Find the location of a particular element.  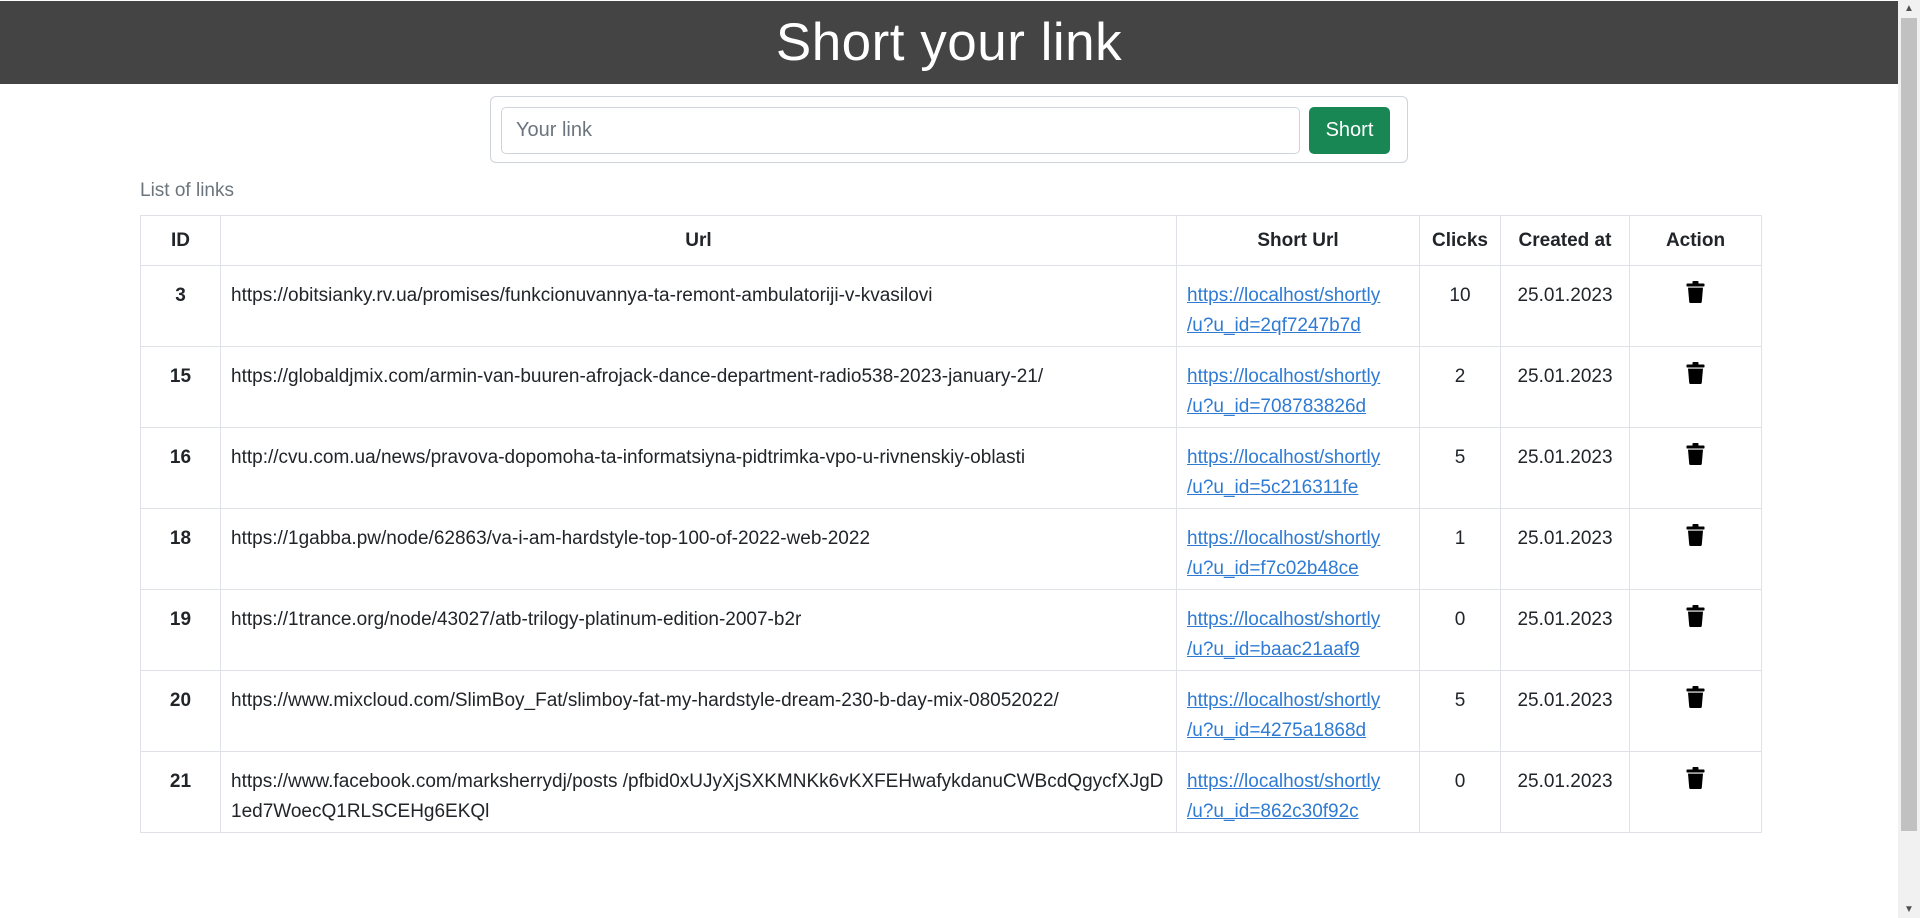

page-title: Short your link is located at coordinates (949, 42).